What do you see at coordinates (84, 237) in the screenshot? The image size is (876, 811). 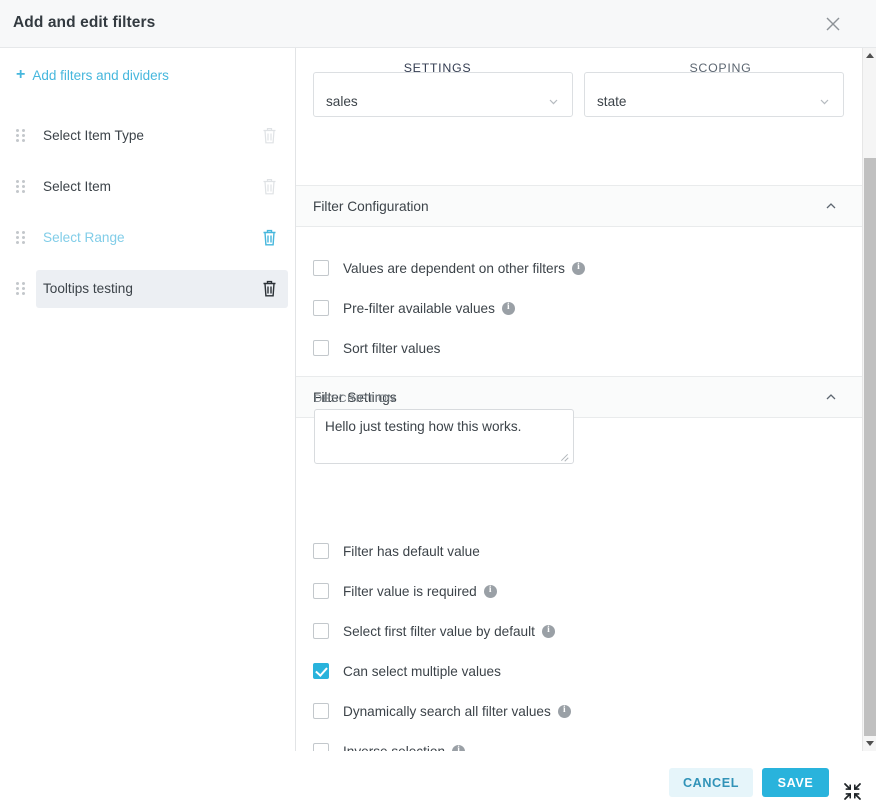 I see `list-item-label: Select Range` at bounding box center [84, 237].